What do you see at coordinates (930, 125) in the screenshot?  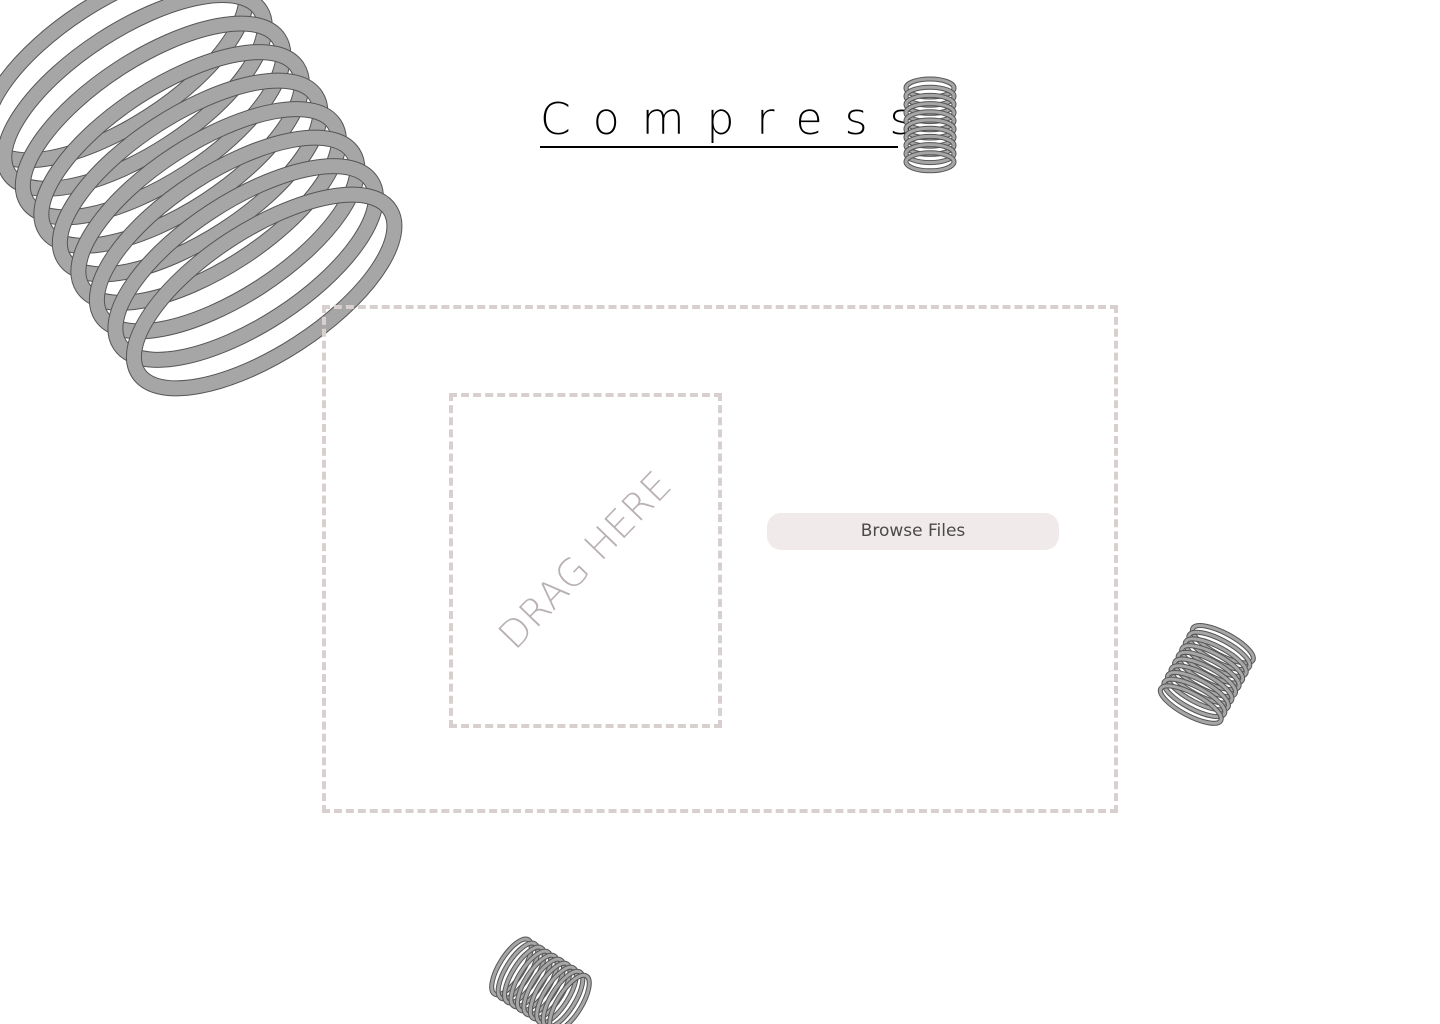 I see `title-spring-icon` at bounding box center [930, 125].